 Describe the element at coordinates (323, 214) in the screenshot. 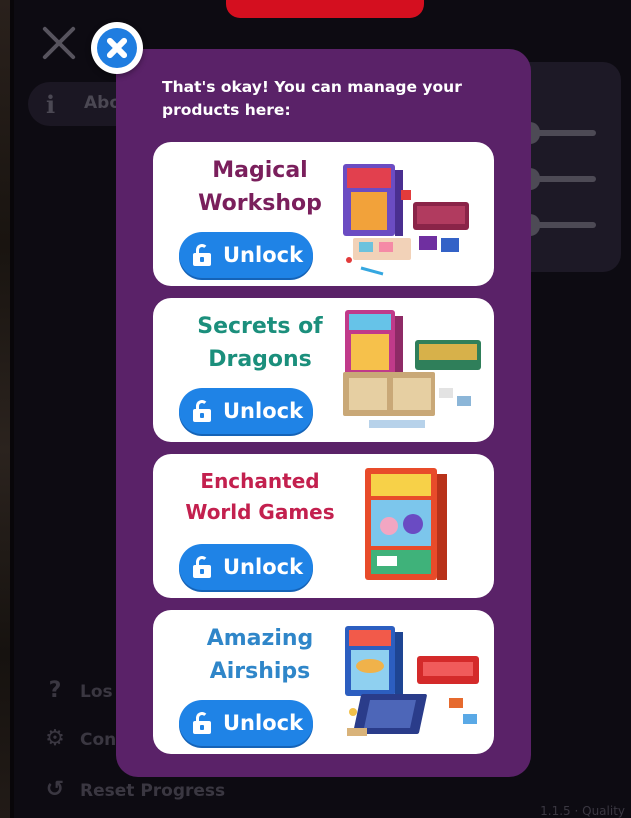

I see `product-card-magical-workshop: Magical Workshop Unlock` at that location.